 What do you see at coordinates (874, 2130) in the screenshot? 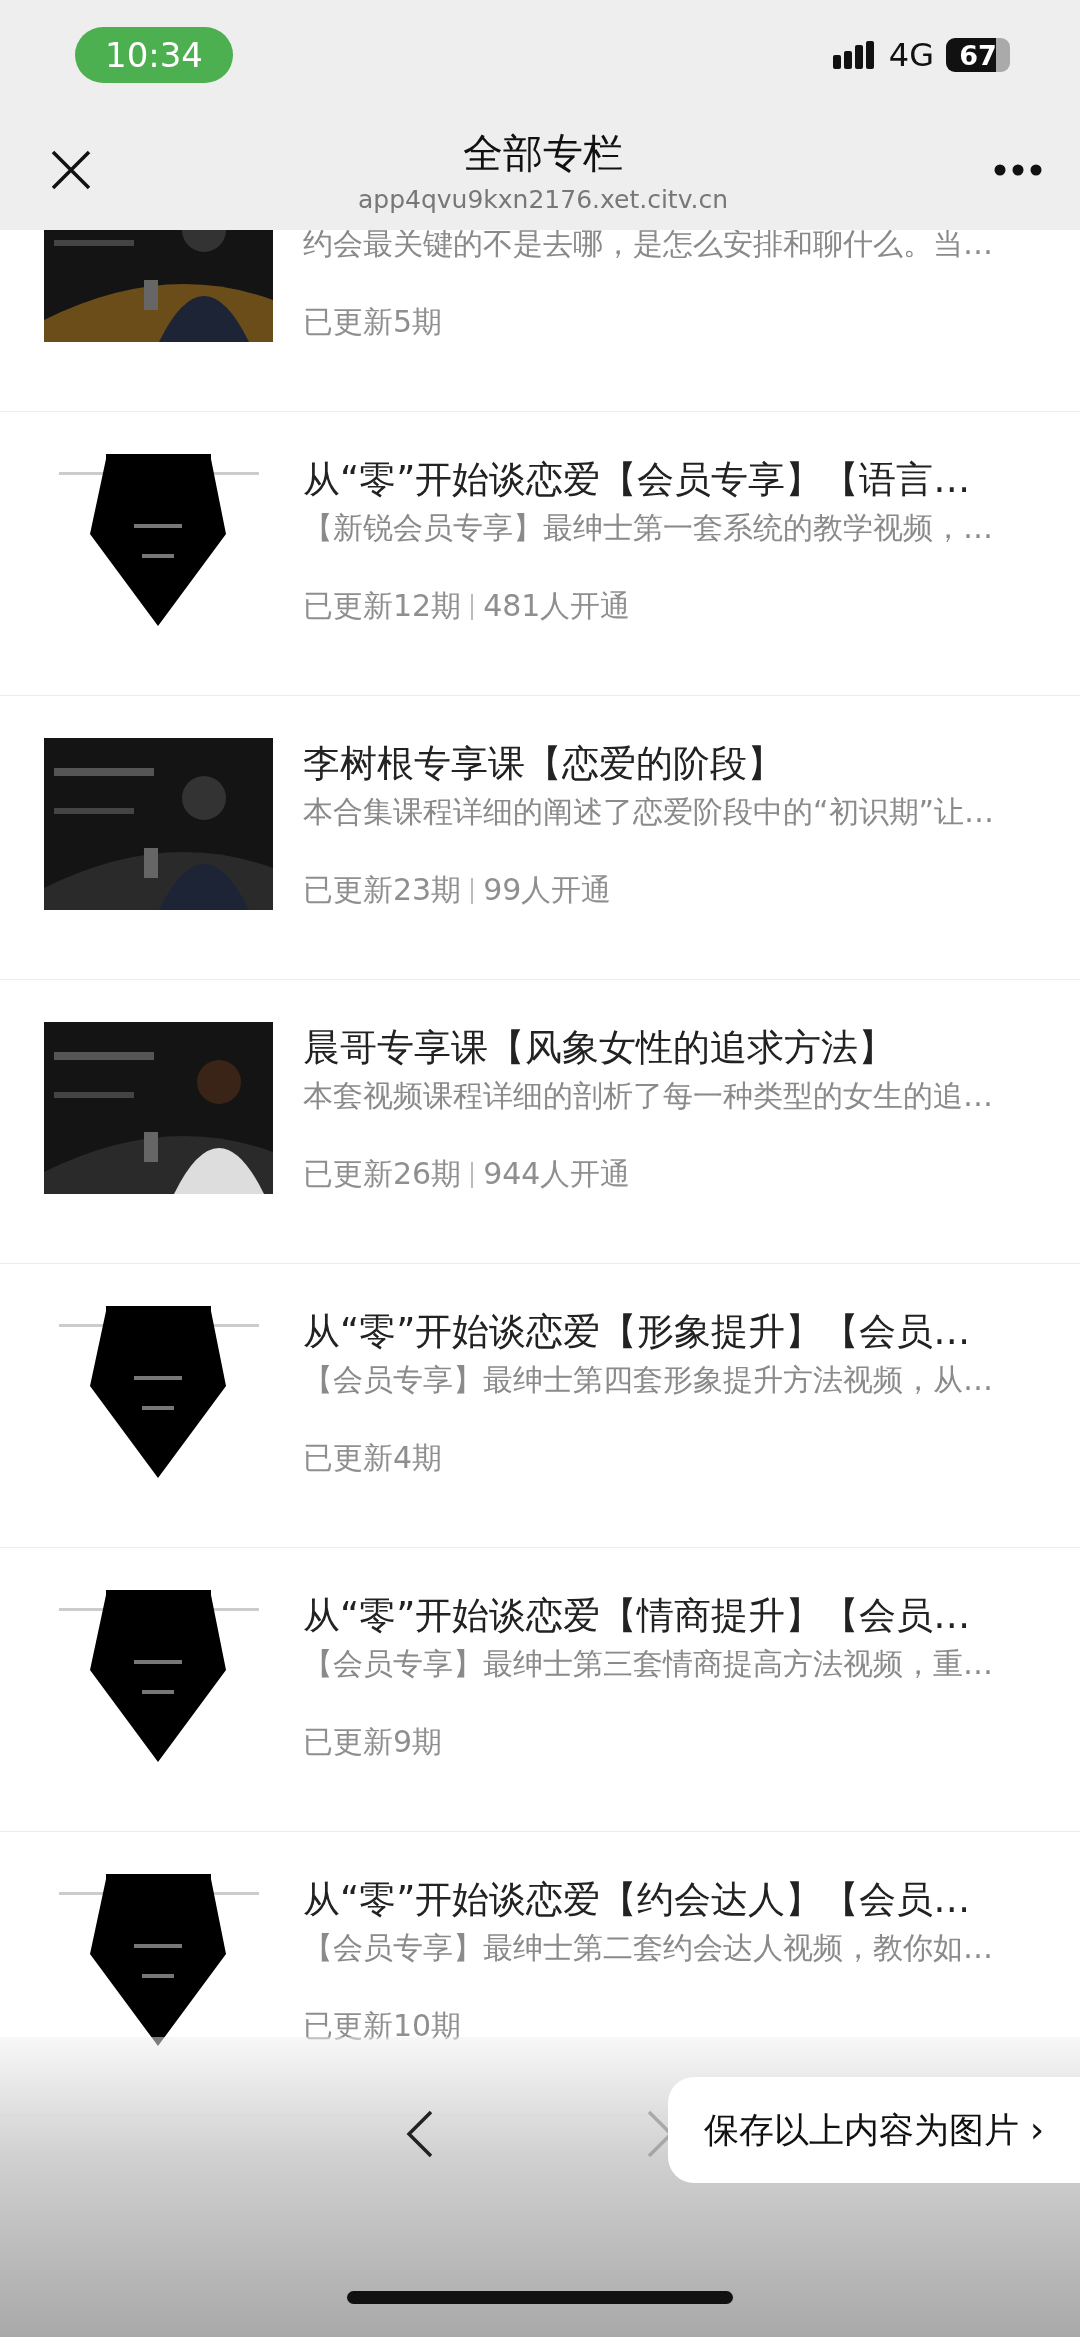
I see `save-as-image-toast: 保存以上内容为图片 ›` at bounding box center [874, 2130].